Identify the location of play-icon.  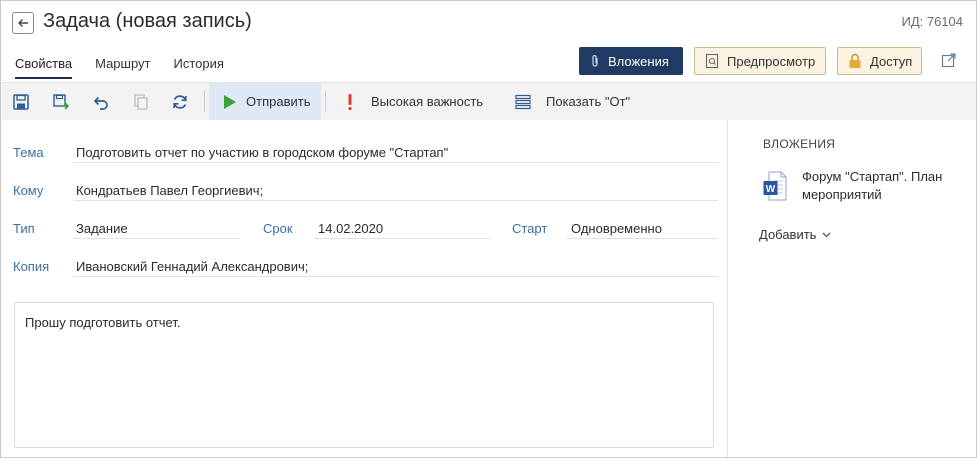
(230, 101).